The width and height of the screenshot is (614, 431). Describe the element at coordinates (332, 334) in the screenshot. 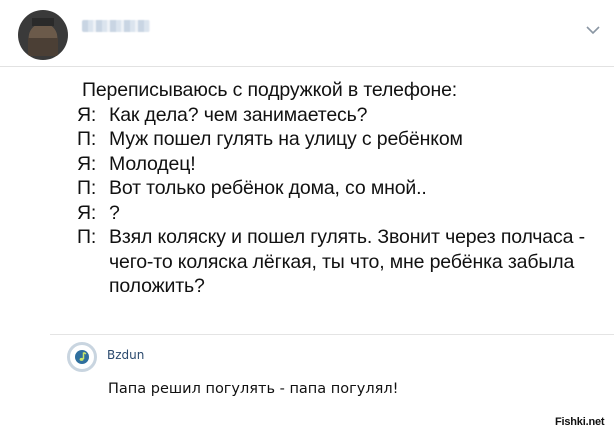

I see `comment-divider` at that location.